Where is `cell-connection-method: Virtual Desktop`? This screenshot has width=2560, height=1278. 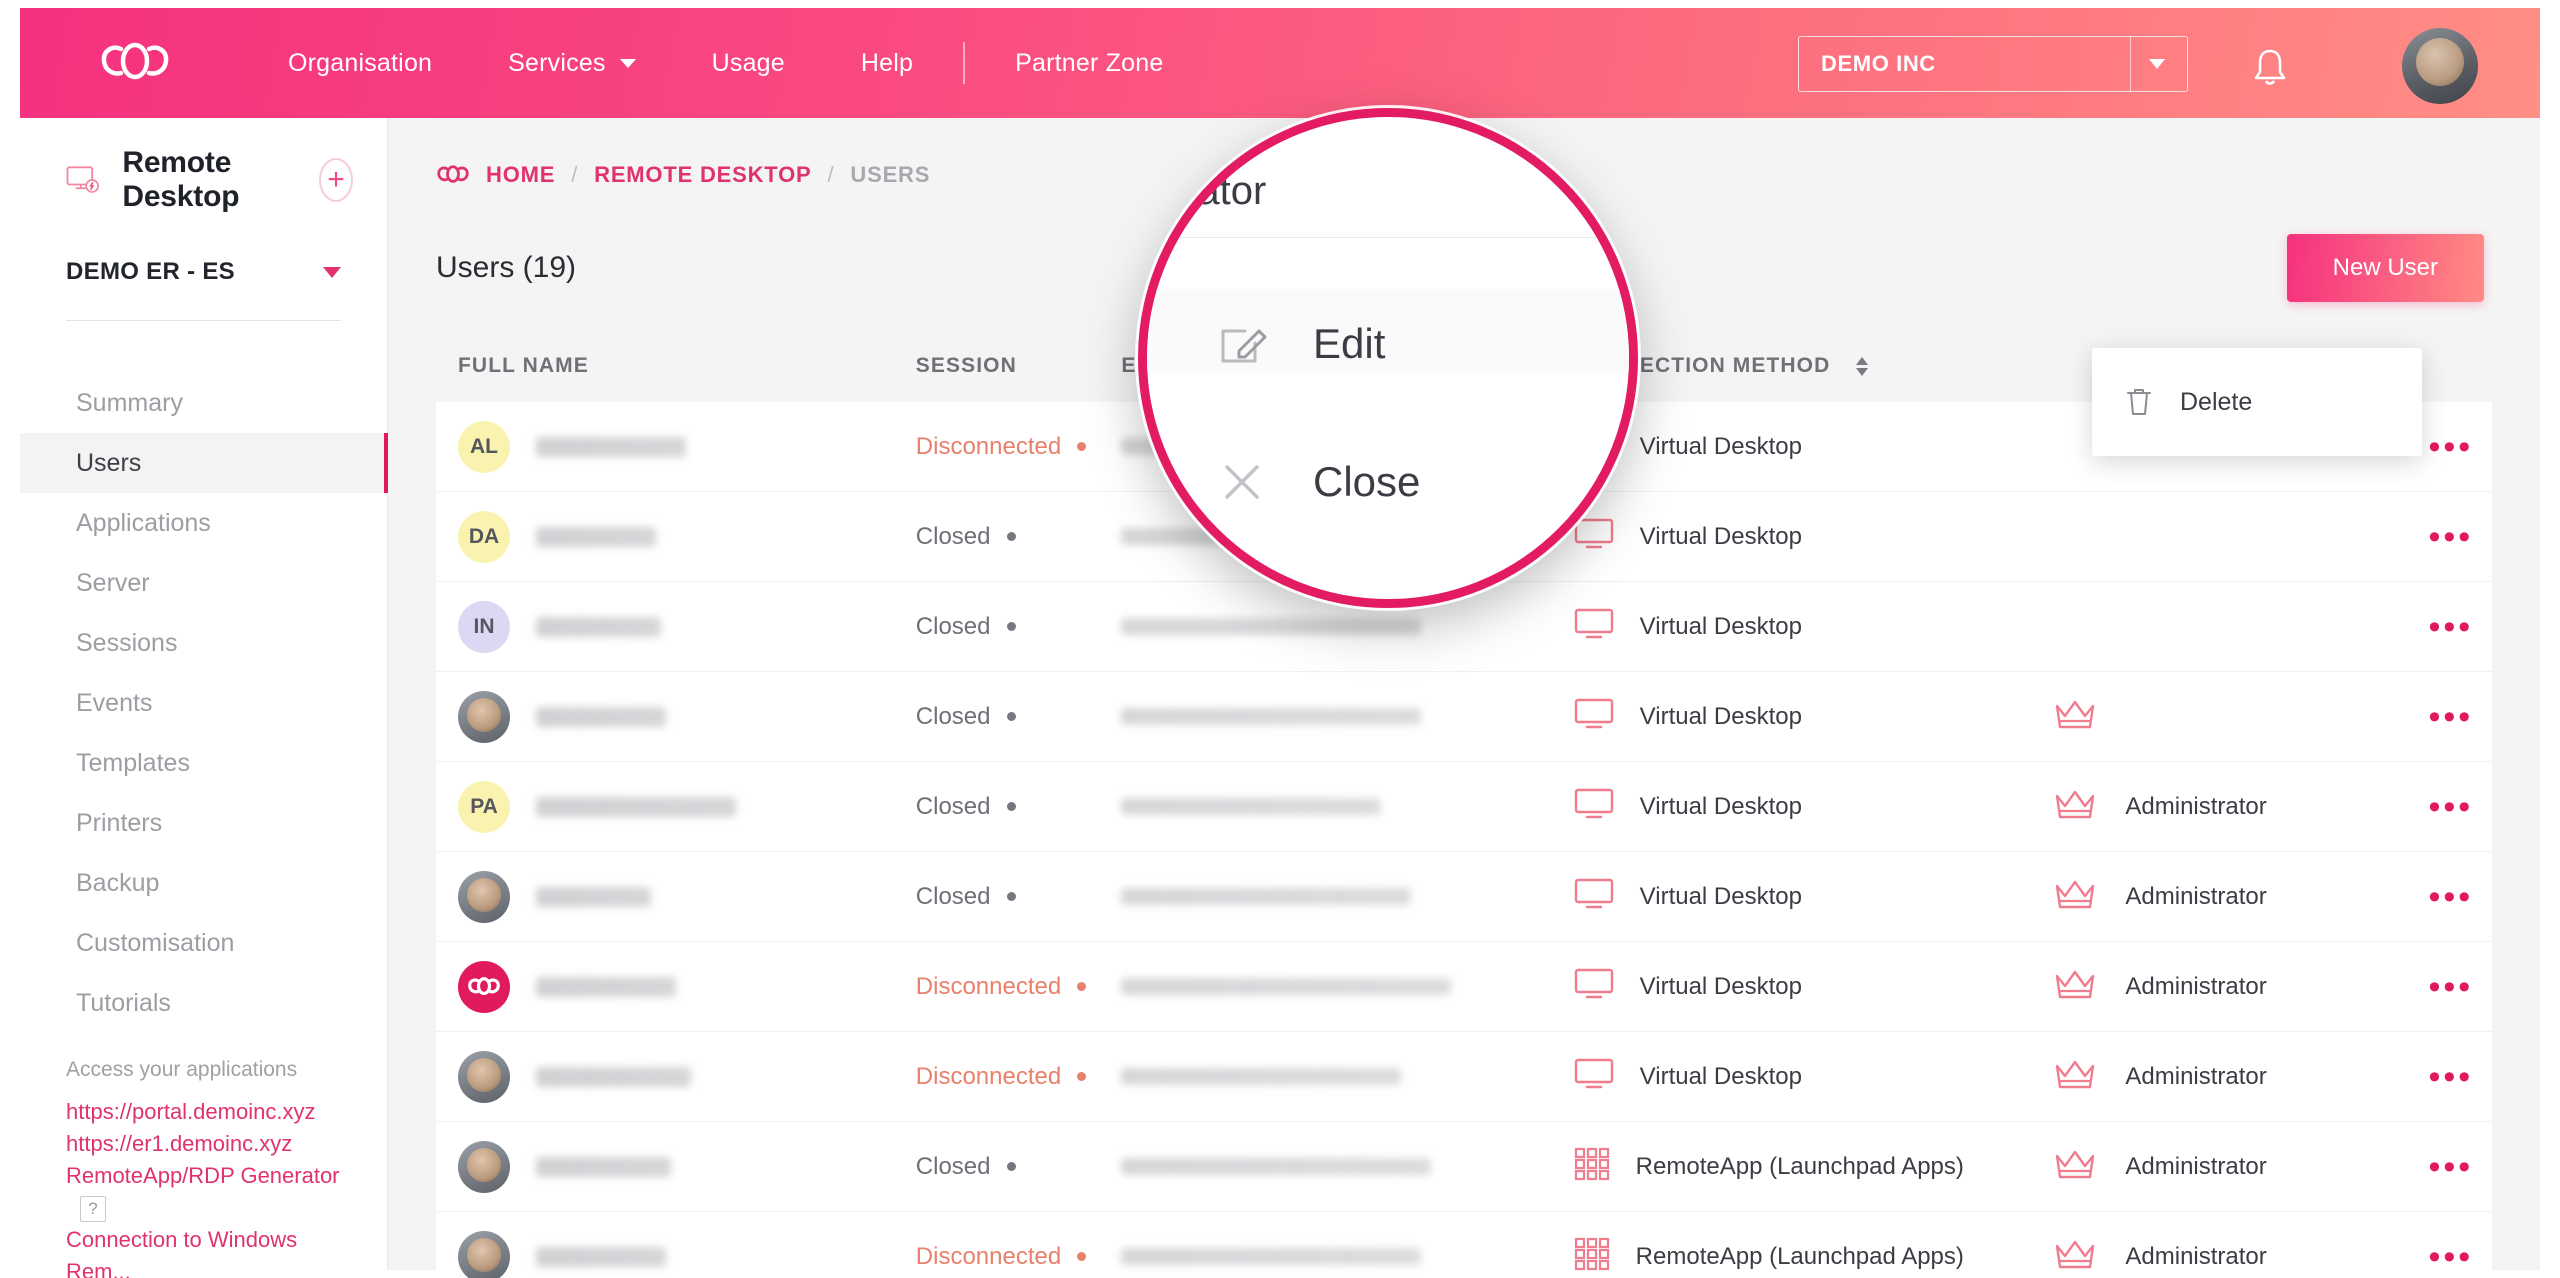
cell-connection-method: Virtual Desktop is located at coordinates (1814, 536).